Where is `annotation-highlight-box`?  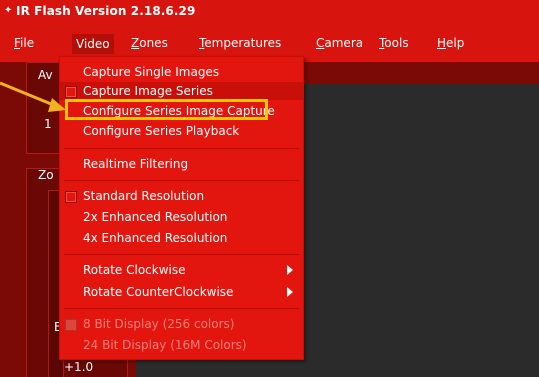 annotation-highlight-box is located at coordinates (166, 109).